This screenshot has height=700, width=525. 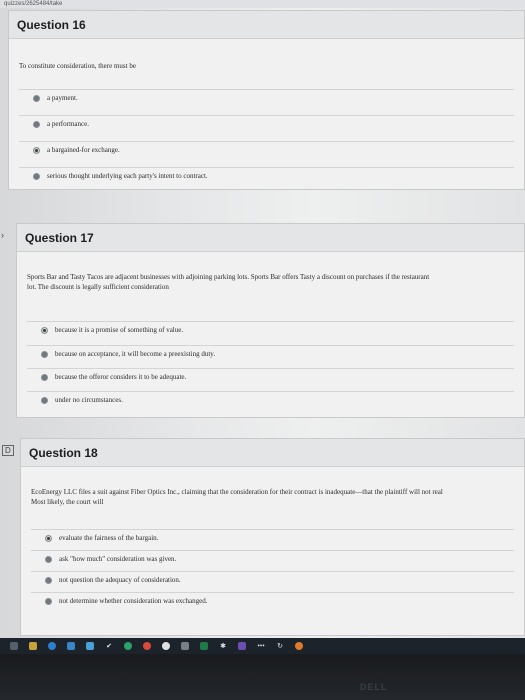 What do you see at coordinates (109, 646) in the screenshot?
I see `check-icon: ✔` at bounding box center [109, 646].